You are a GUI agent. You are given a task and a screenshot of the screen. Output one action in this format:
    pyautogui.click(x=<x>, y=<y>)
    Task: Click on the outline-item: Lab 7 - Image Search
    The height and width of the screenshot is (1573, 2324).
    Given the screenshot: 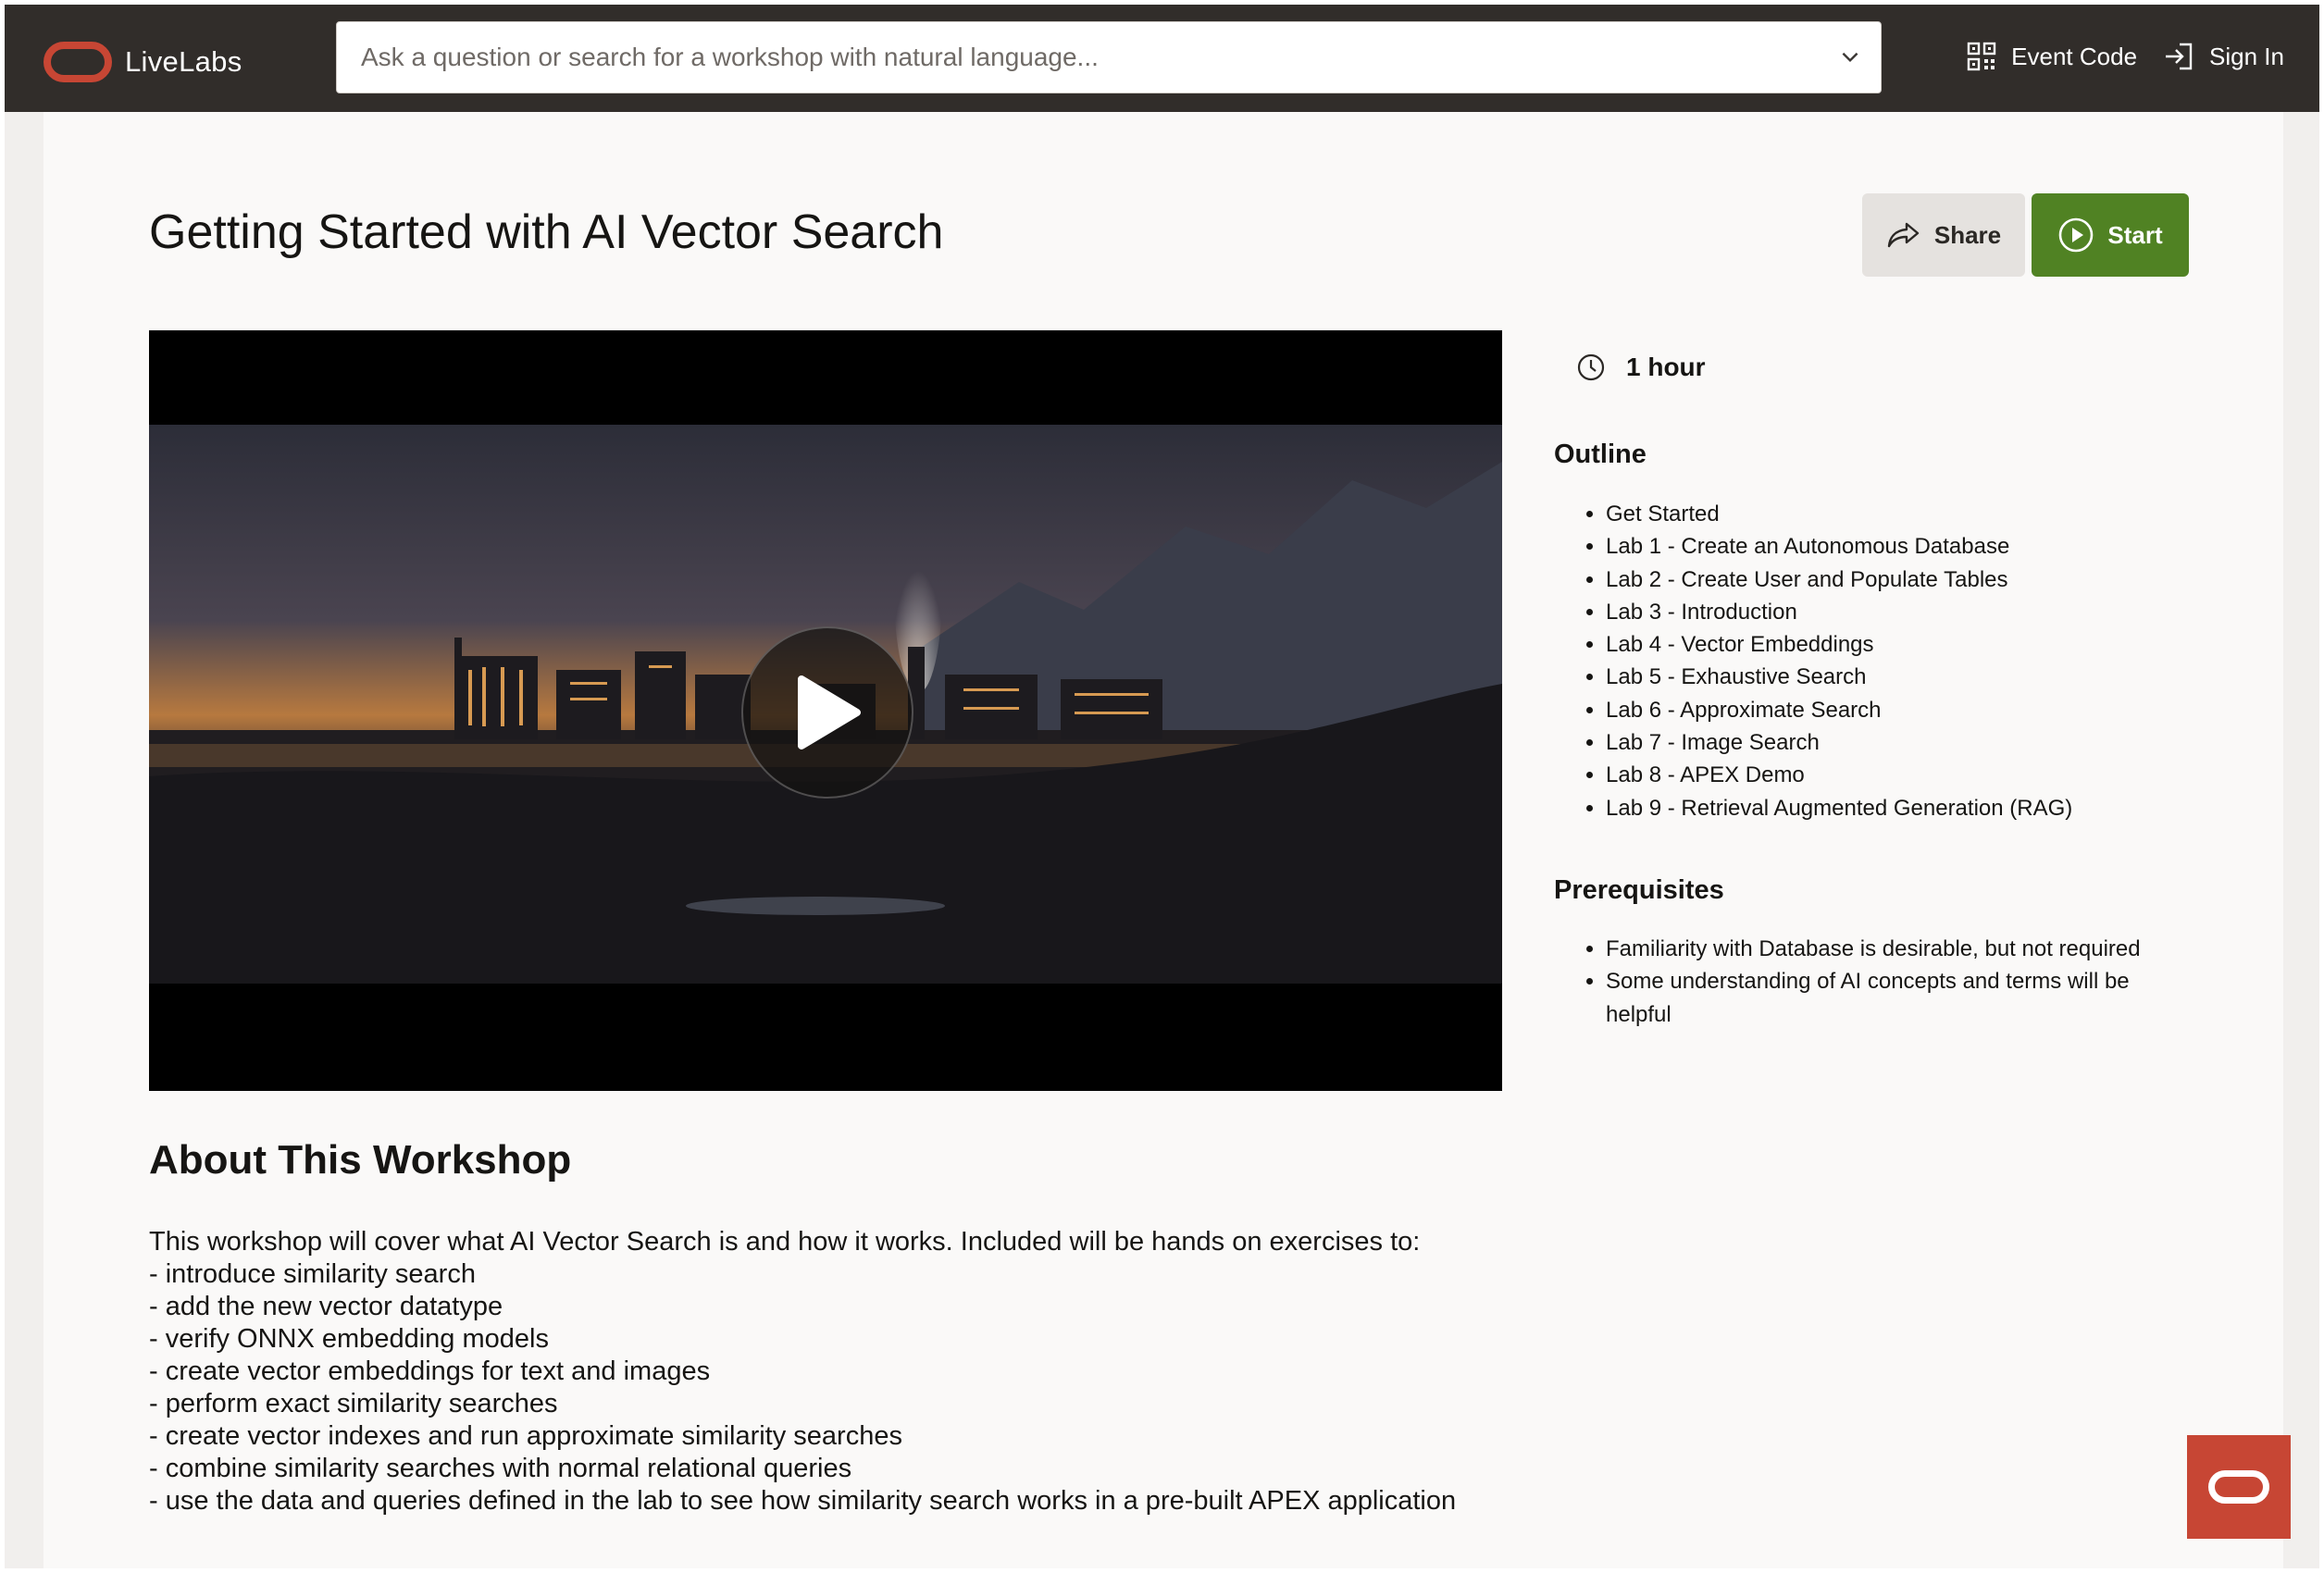 What is the action you would take?
    pyautogui.click(x=1839, y=742)
    